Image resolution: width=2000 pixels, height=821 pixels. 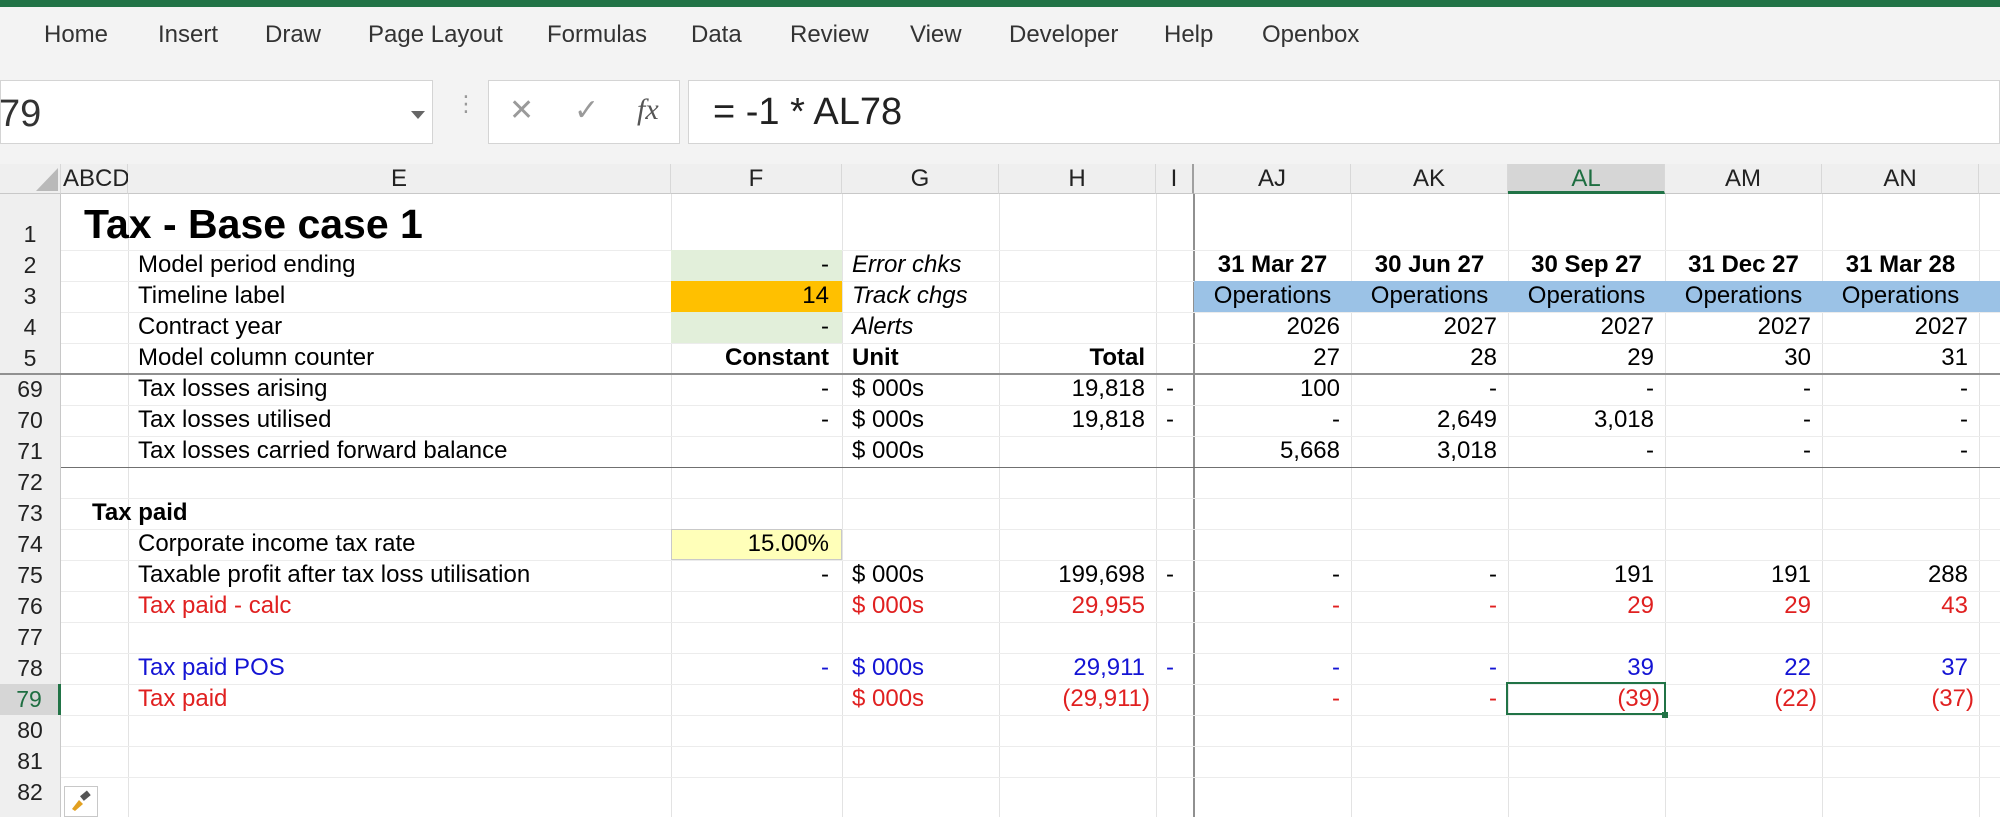 I want to click on col-header-am: AM, so click(x=1743, y=179).